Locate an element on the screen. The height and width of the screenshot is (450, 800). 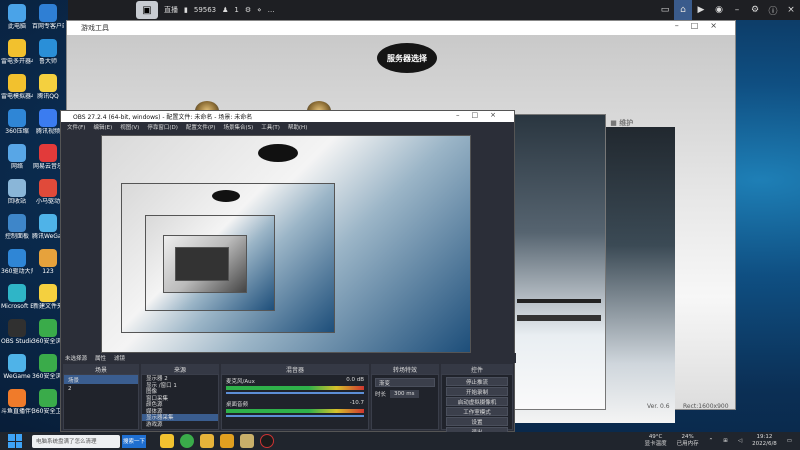
clock-time: 19:12 is located at coordinates (764, 437).